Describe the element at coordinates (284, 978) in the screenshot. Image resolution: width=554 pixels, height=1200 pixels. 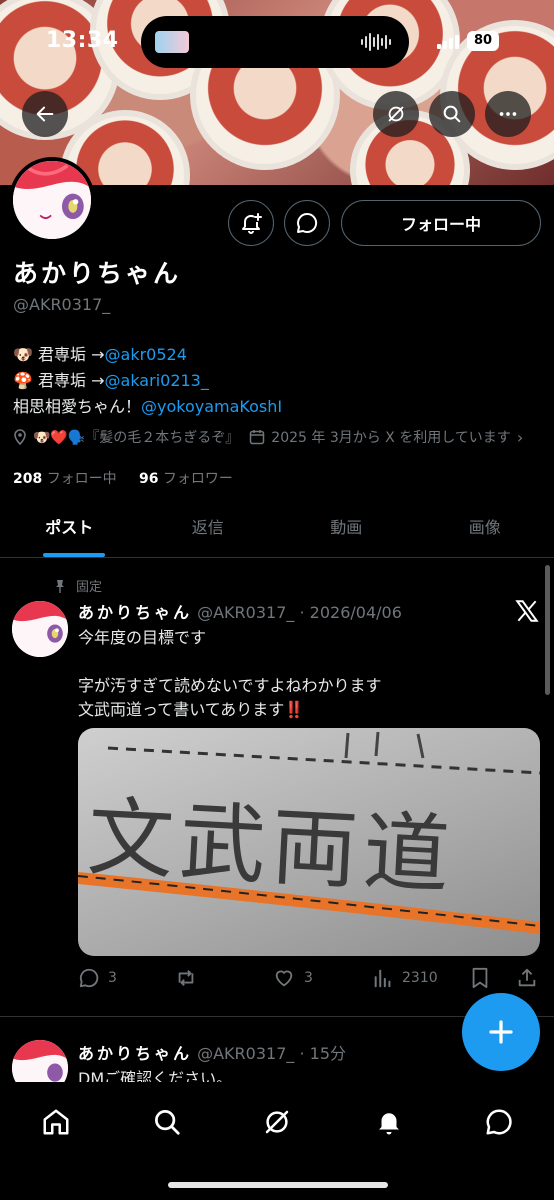
I see `heart-icon` at that location.